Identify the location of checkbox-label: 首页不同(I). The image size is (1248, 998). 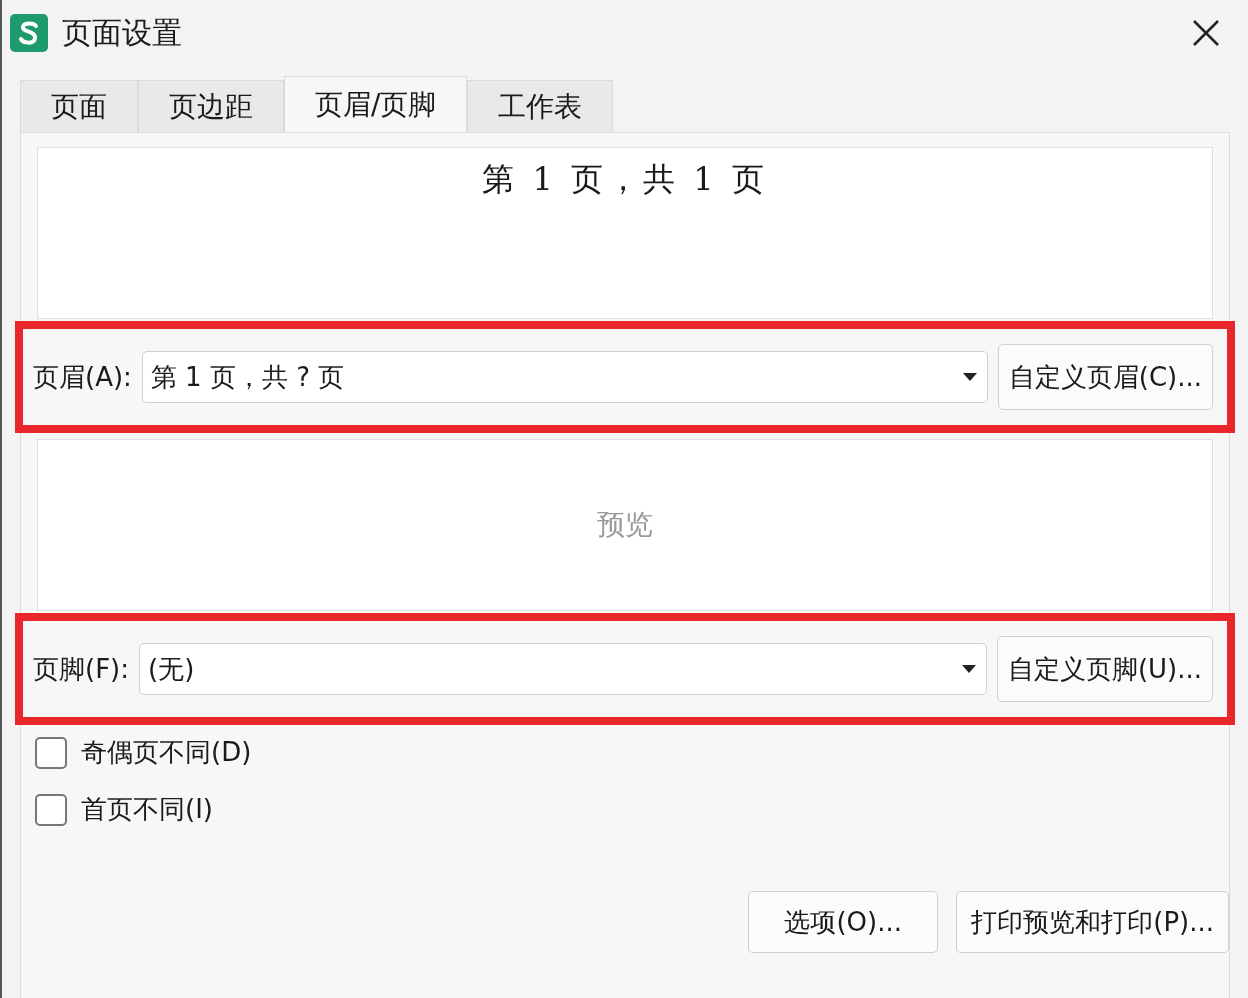
(147, 809).